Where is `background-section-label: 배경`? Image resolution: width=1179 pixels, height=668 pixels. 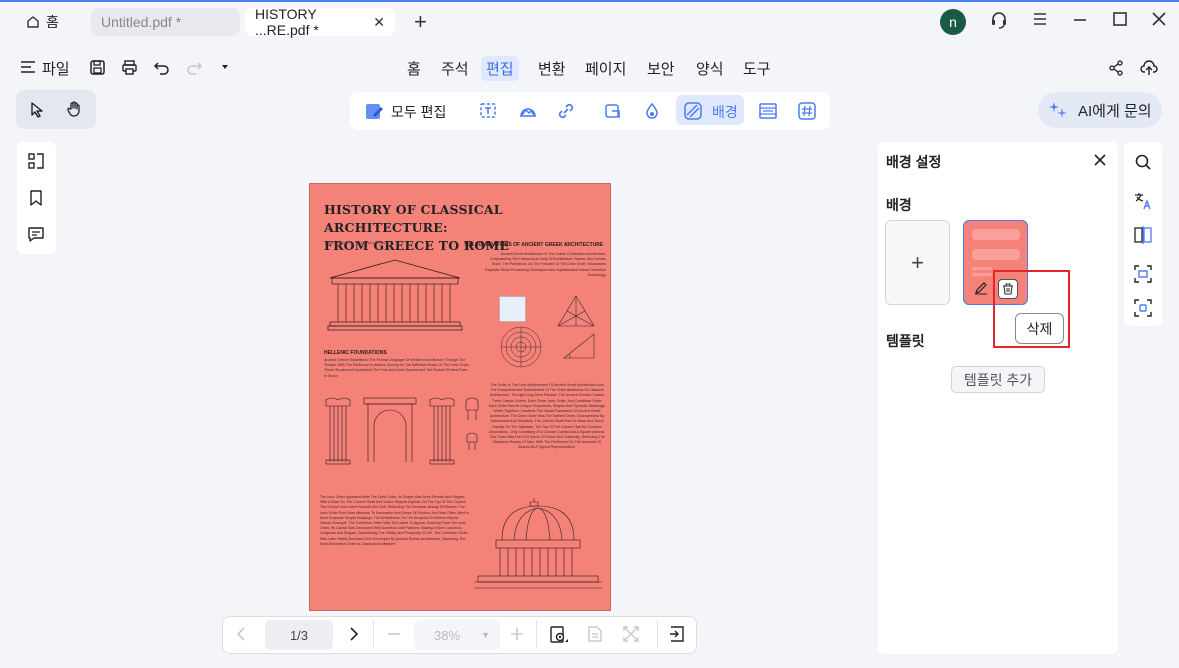 background-section-label: 배경 is located at coordinates (899, 205).